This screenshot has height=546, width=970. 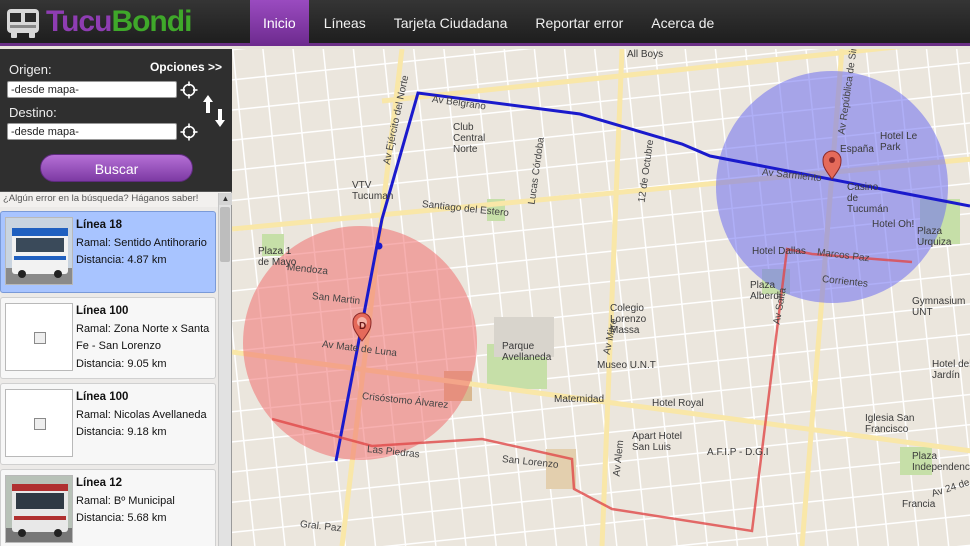 I want to click on poi-label: Casino de Tucumán, so click(x=868, y=198).